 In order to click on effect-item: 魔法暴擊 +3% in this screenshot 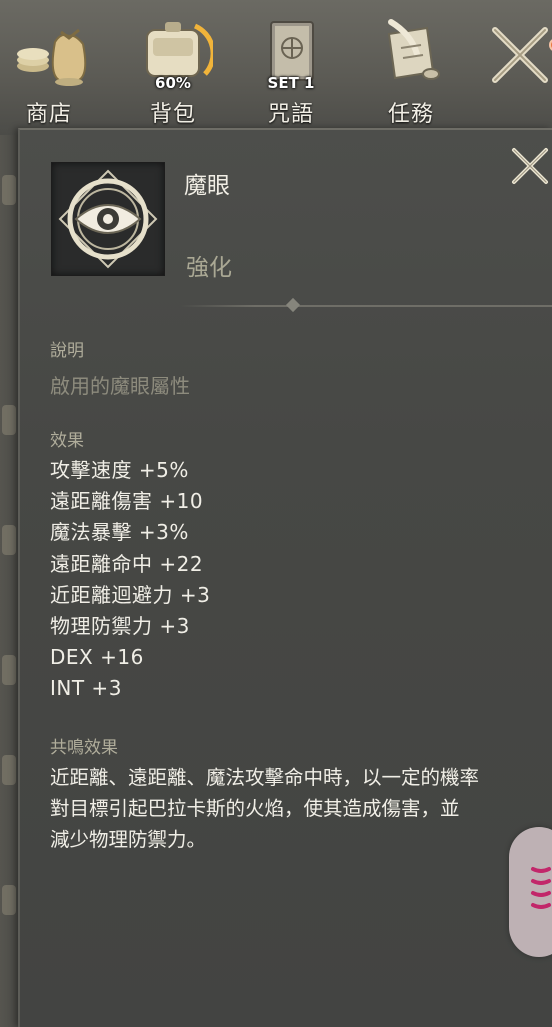, I will do `click(119, 532)`.